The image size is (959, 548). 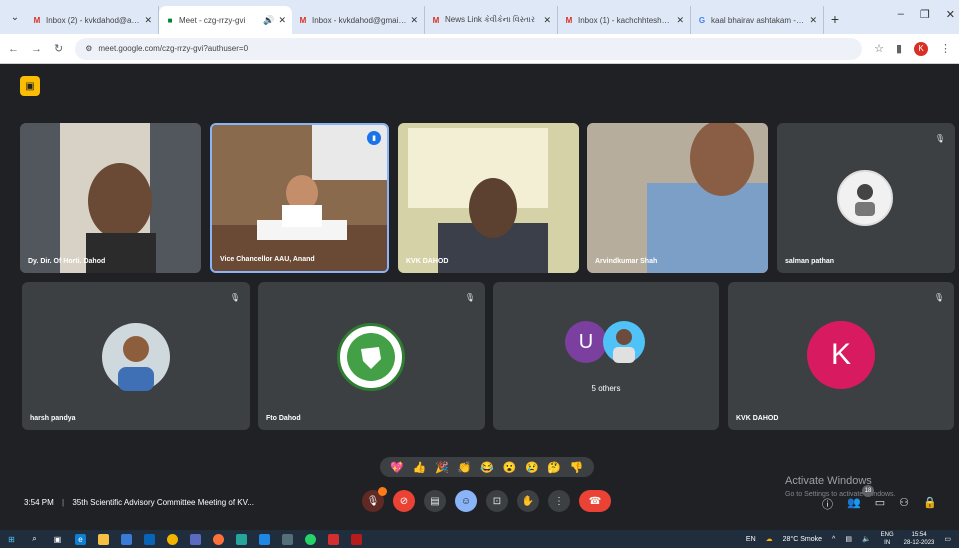 What do you see at coordinates (57, 539) in the screenshot?
I see `task-view-icon: ▣` at bounding box center [57, 539].